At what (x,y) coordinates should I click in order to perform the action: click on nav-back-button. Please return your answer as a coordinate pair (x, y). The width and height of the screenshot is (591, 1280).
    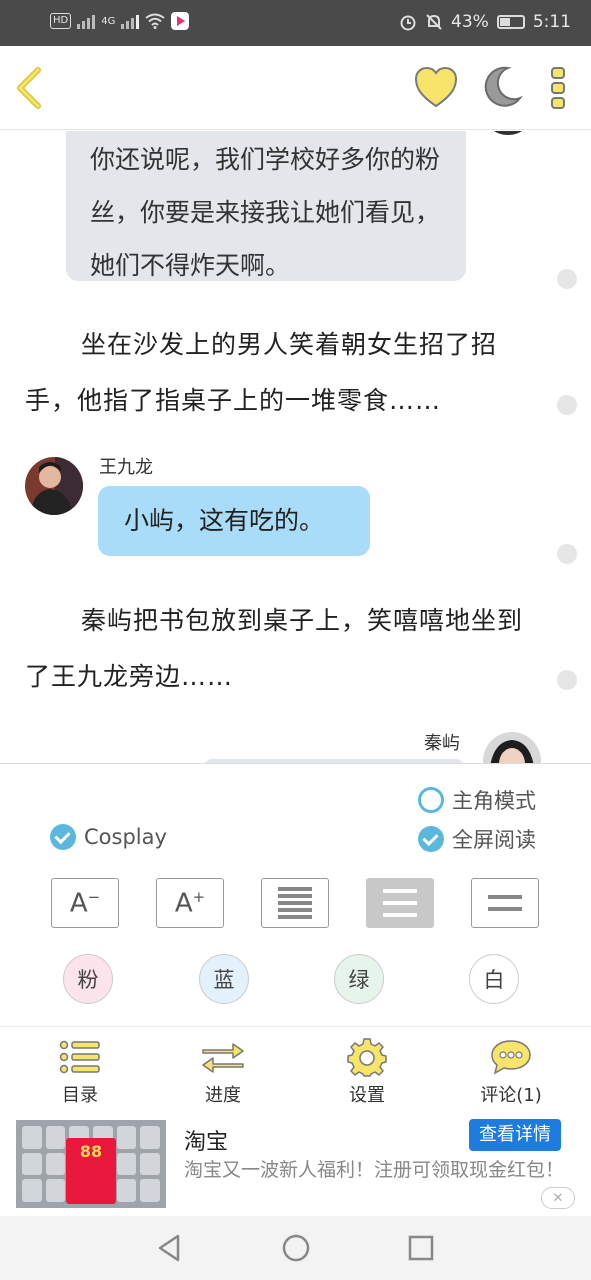
    Looking at the image, I should click on (170, 1248).